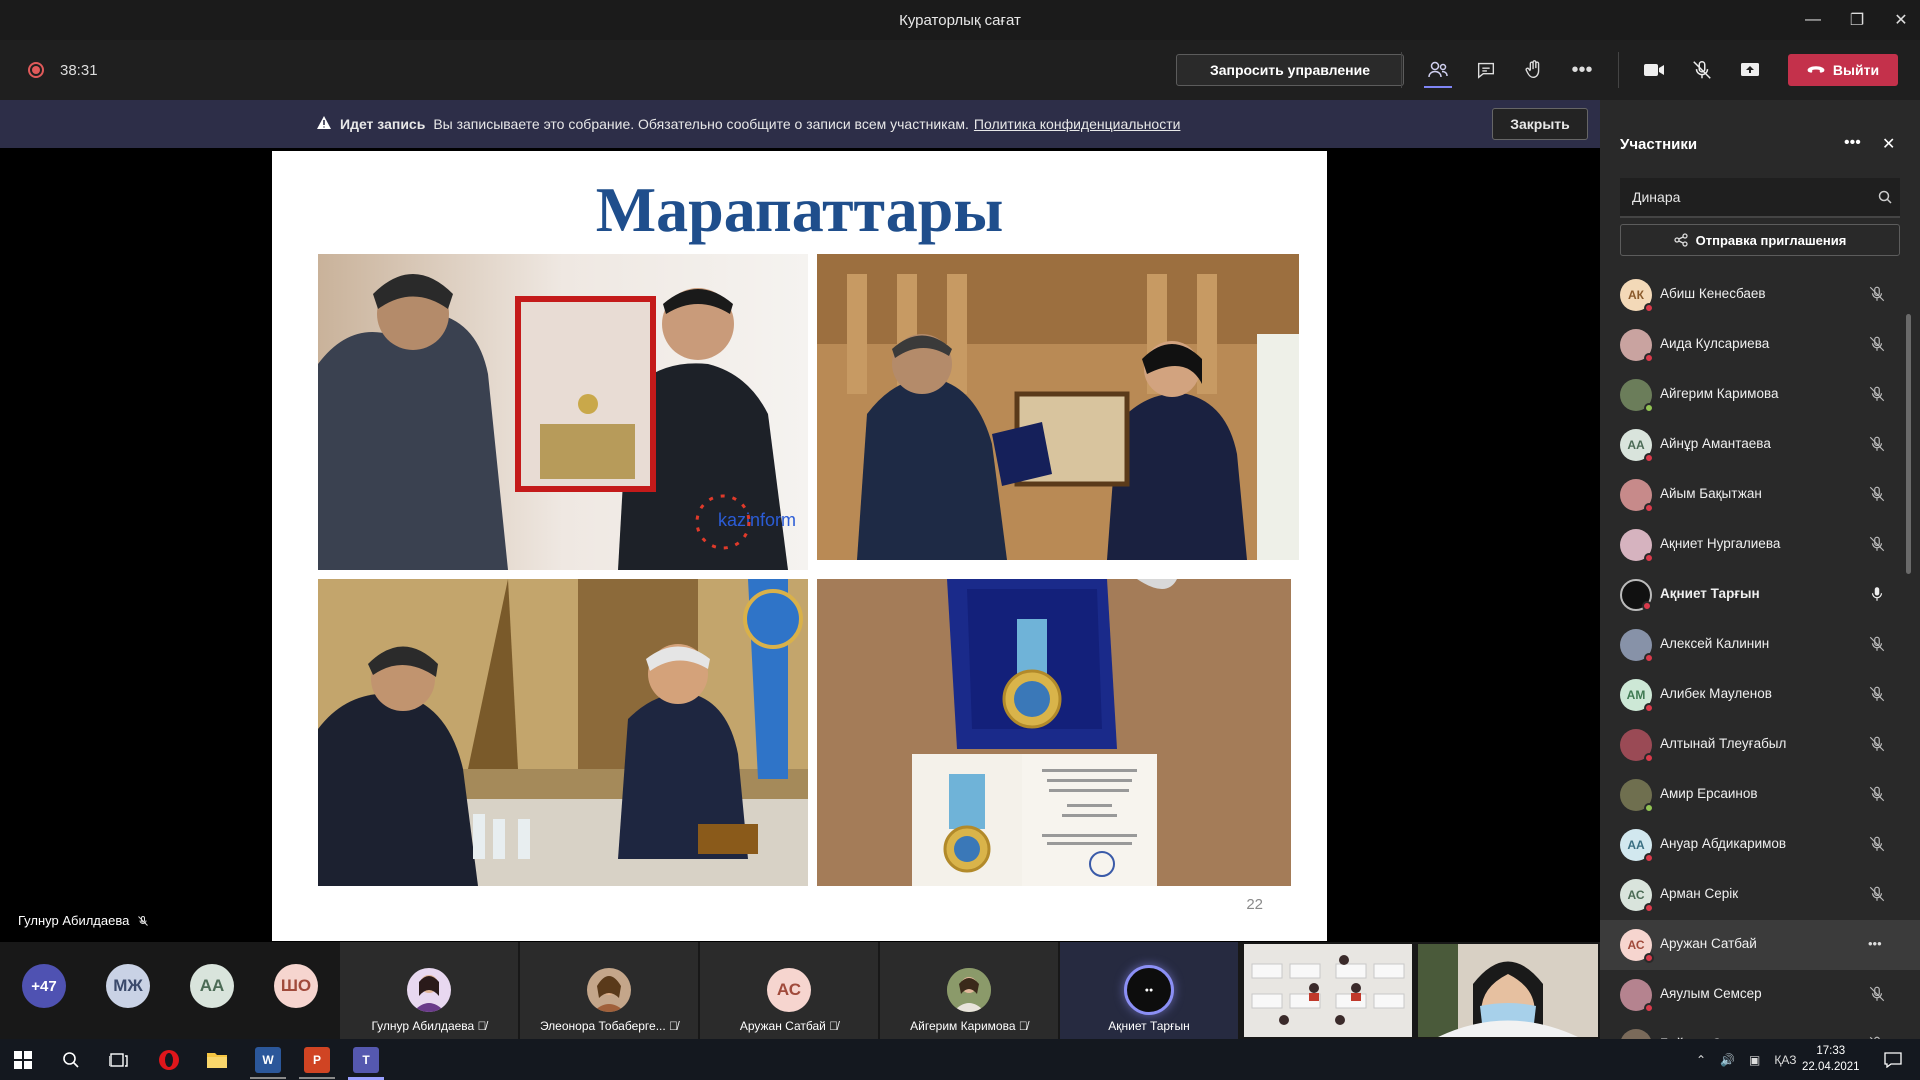 The width and height of the screenshot is (1920, 1080). I want to click on participant-row: Аяулым Семсер, so click(1760, 995).